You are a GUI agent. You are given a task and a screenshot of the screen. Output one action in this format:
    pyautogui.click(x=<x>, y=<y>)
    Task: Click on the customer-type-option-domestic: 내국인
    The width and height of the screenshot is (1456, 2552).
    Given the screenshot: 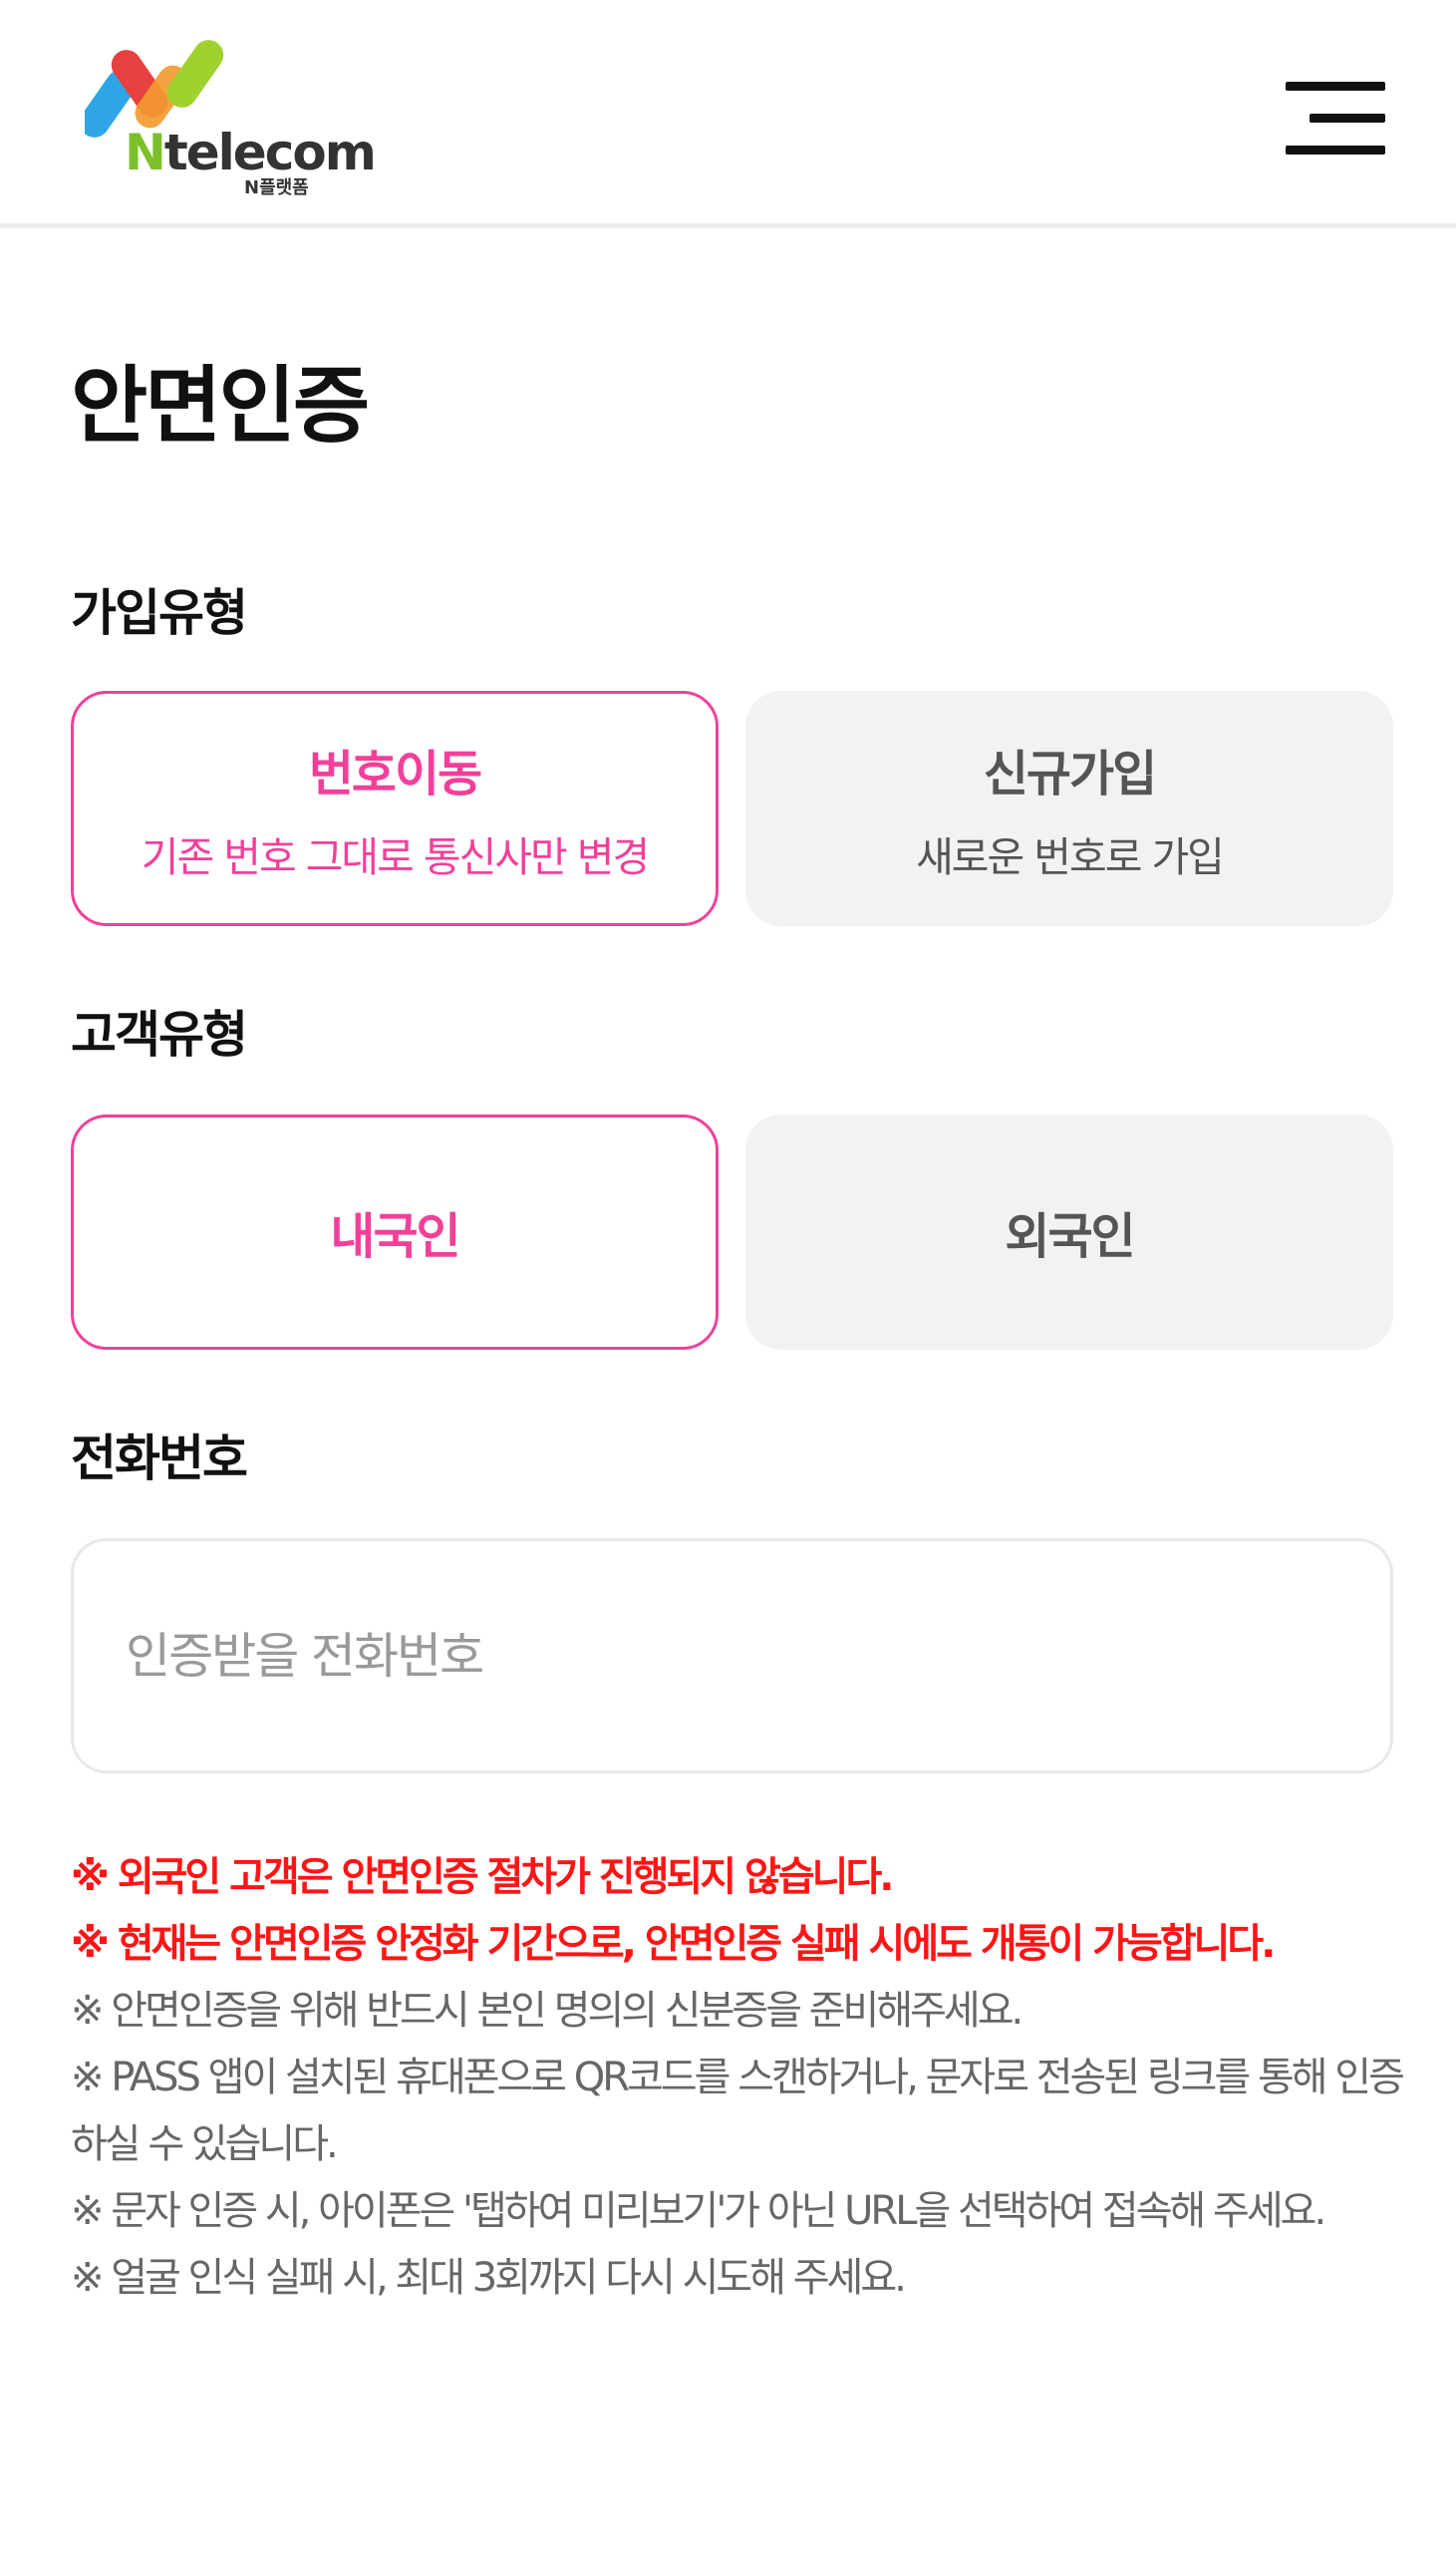 What is the action you would take?
    pyautogui.click(x=395, y=1232)
    